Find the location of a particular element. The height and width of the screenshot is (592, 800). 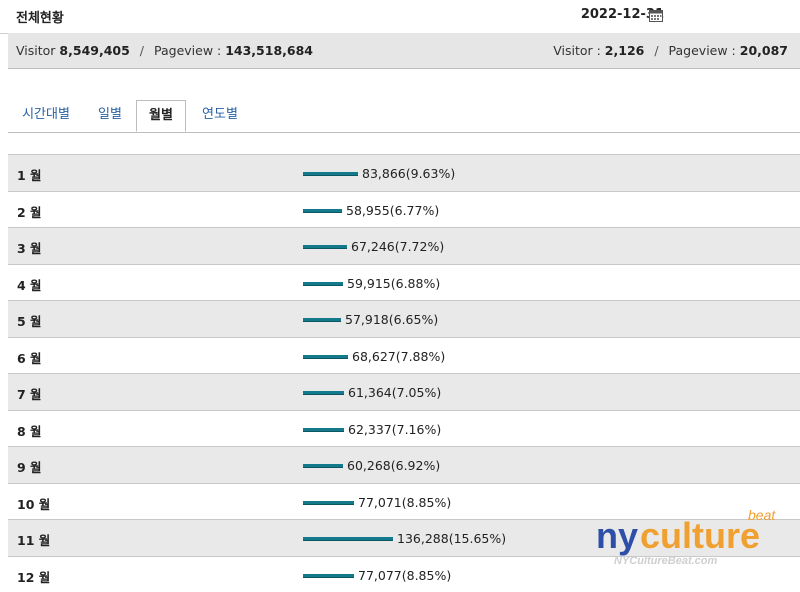

month-row: 1 월 83,866(9.63%) is located at coordinates (404, 172).